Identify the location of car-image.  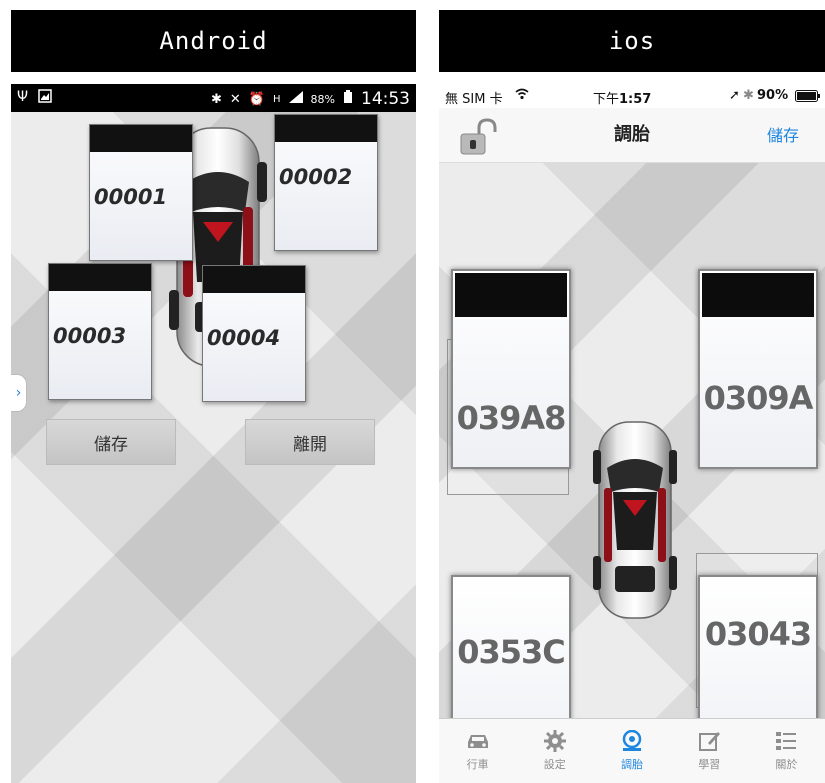
(635, 520).